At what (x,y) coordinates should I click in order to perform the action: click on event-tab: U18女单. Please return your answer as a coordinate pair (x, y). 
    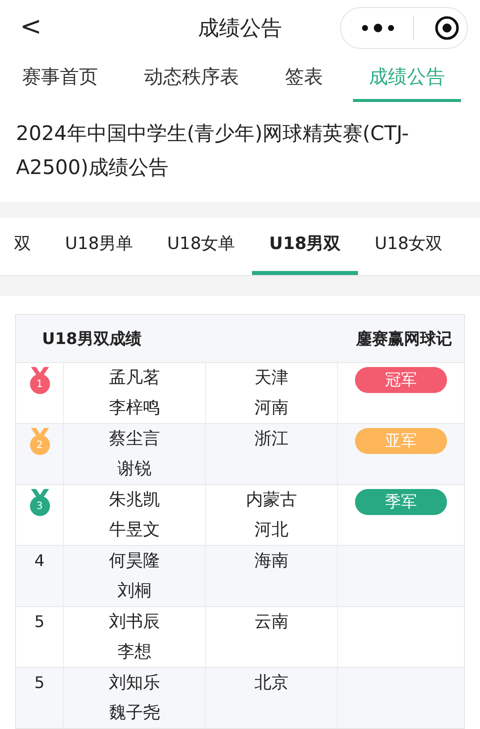
    Looking at the image, I should click on (201, 246).